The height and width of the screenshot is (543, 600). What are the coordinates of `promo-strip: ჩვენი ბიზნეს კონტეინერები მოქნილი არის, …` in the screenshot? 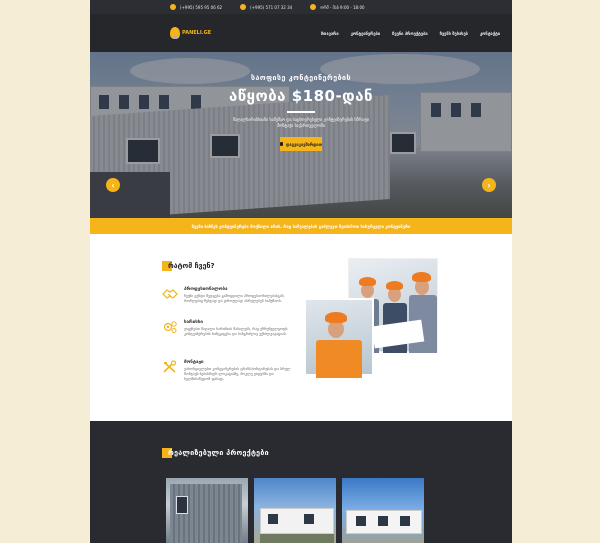 It's located at (301, 226).